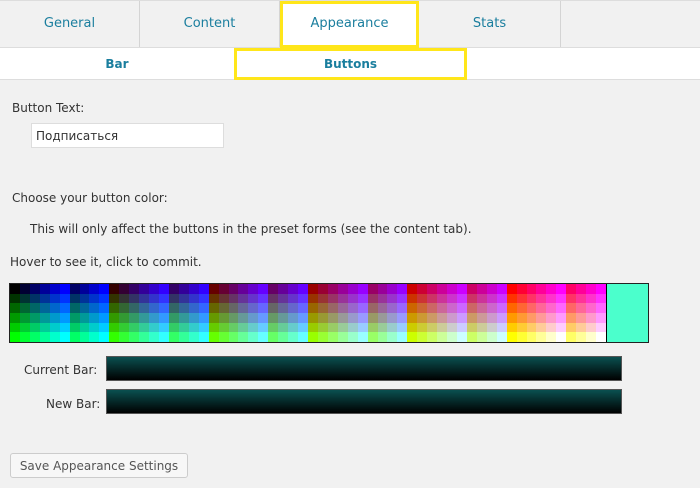  I want to click on subtab-bar: Bar, so click(117, 64).